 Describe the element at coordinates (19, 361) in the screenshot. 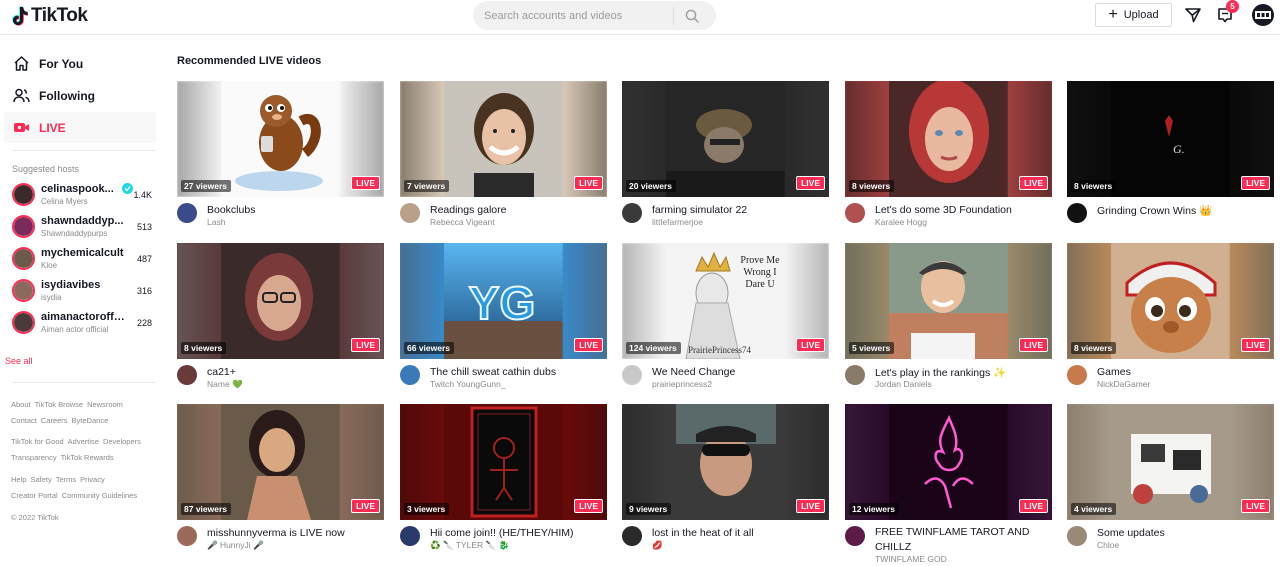

I see `see-all-link: See all` at that location.